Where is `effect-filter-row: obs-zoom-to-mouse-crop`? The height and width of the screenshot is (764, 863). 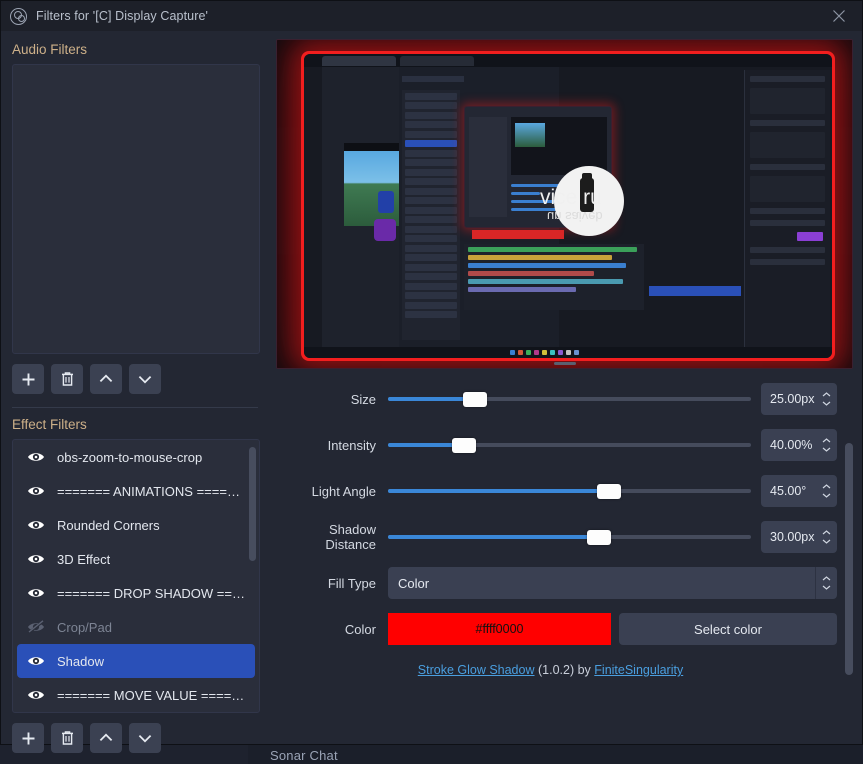
effect-filter-row: obs-zoom-to-mouse-crop is located at coordinates (136, 457).